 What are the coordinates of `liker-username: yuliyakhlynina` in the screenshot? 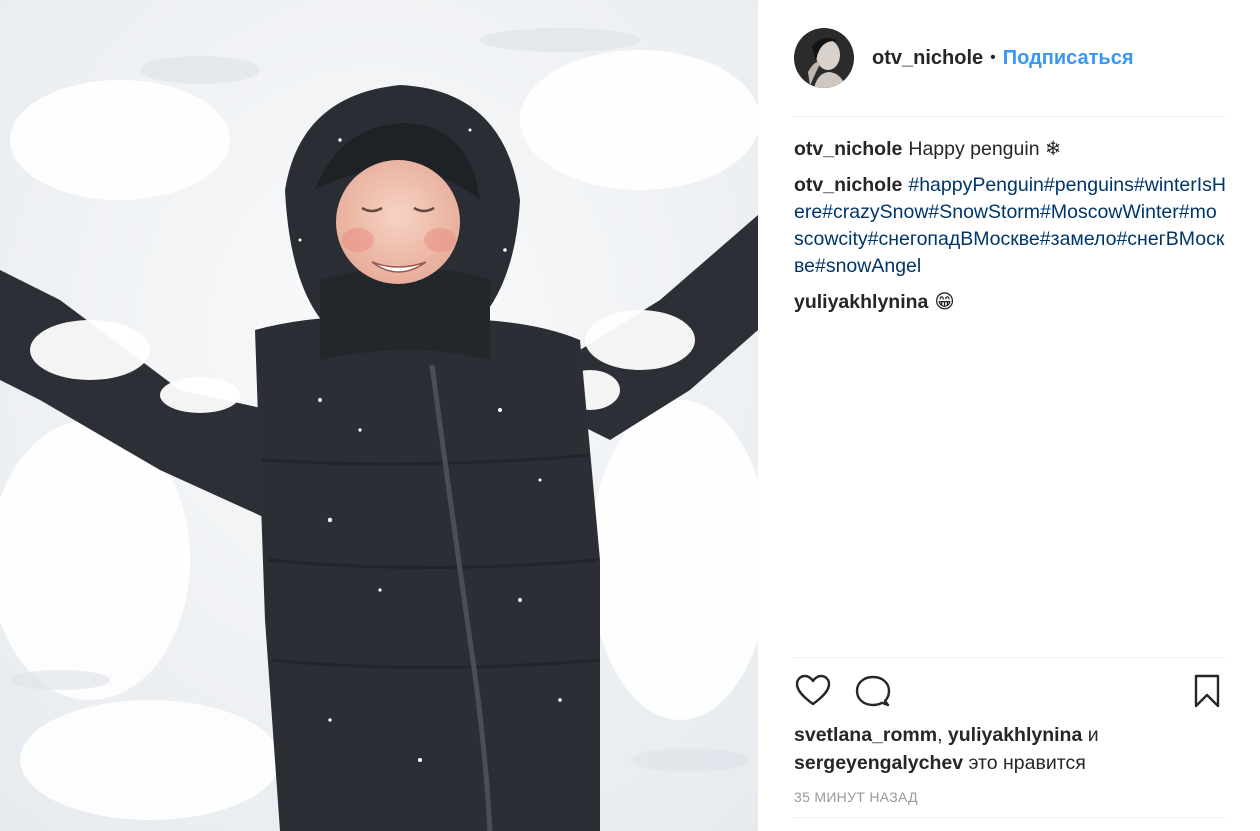 It's located at (1015, 735).